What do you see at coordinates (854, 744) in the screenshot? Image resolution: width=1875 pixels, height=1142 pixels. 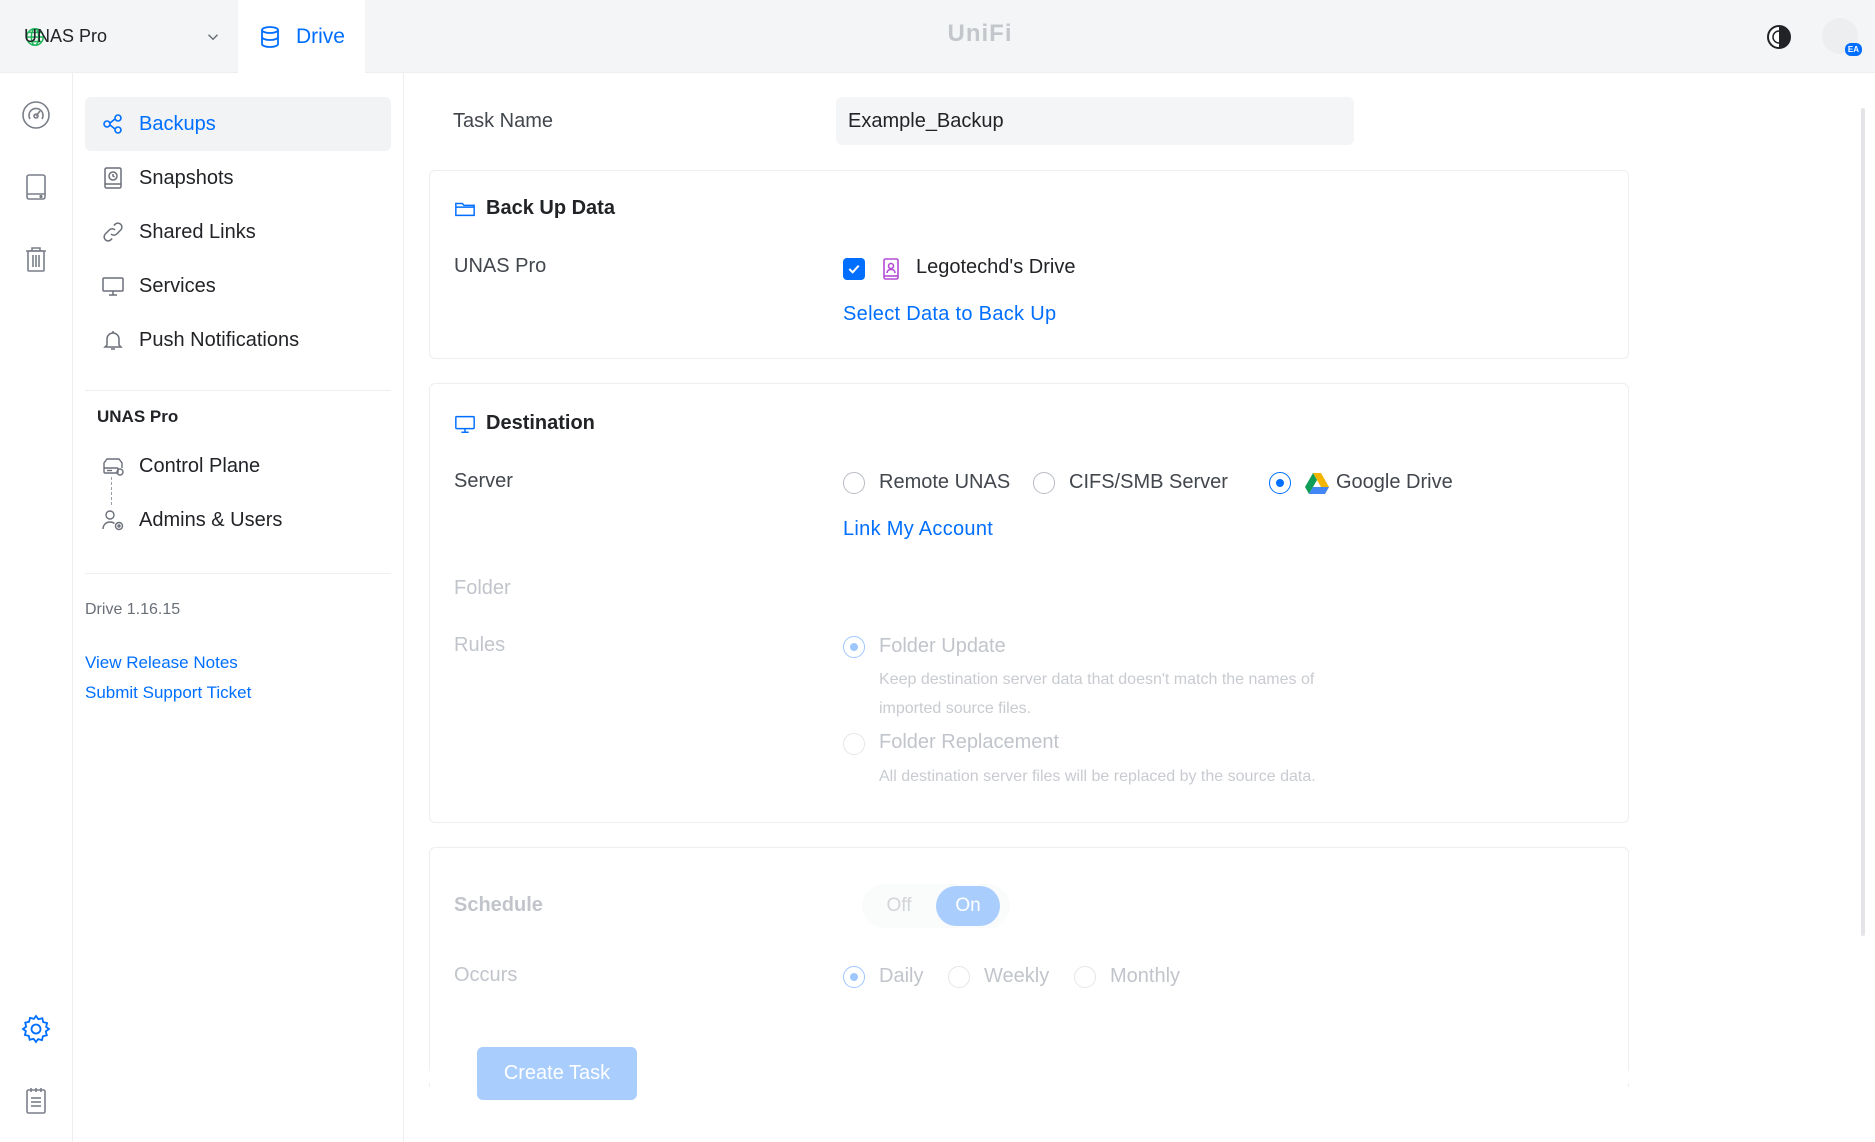 I see `rule-folder-replacement-radio` at bounding box center [854, 744].